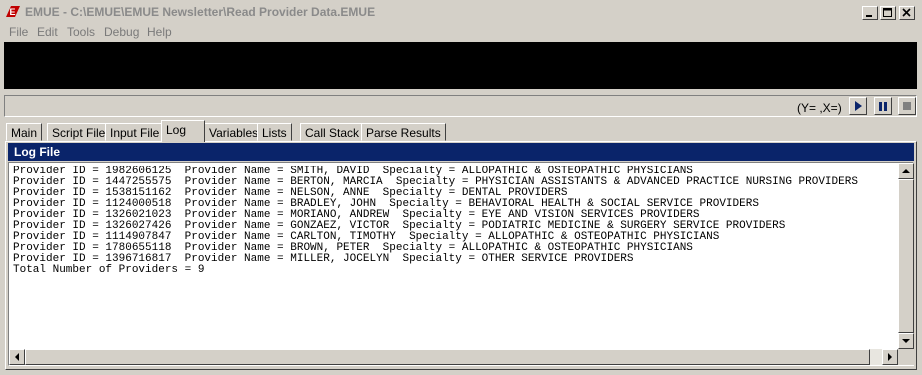 This screenshot has width=922, height=375. What do you see at coordinates (461, 33) in the screenshot?
I see `menu-bar: File Edit Tools Debug Help` at bounding box center [461, 33].